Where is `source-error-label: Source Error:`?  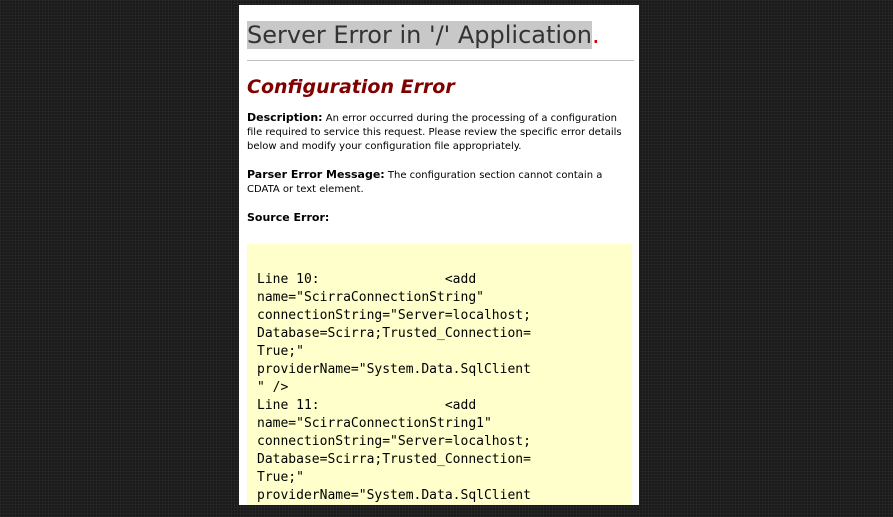 source-error-label: Source Error: is located at coordinates (288, 217).